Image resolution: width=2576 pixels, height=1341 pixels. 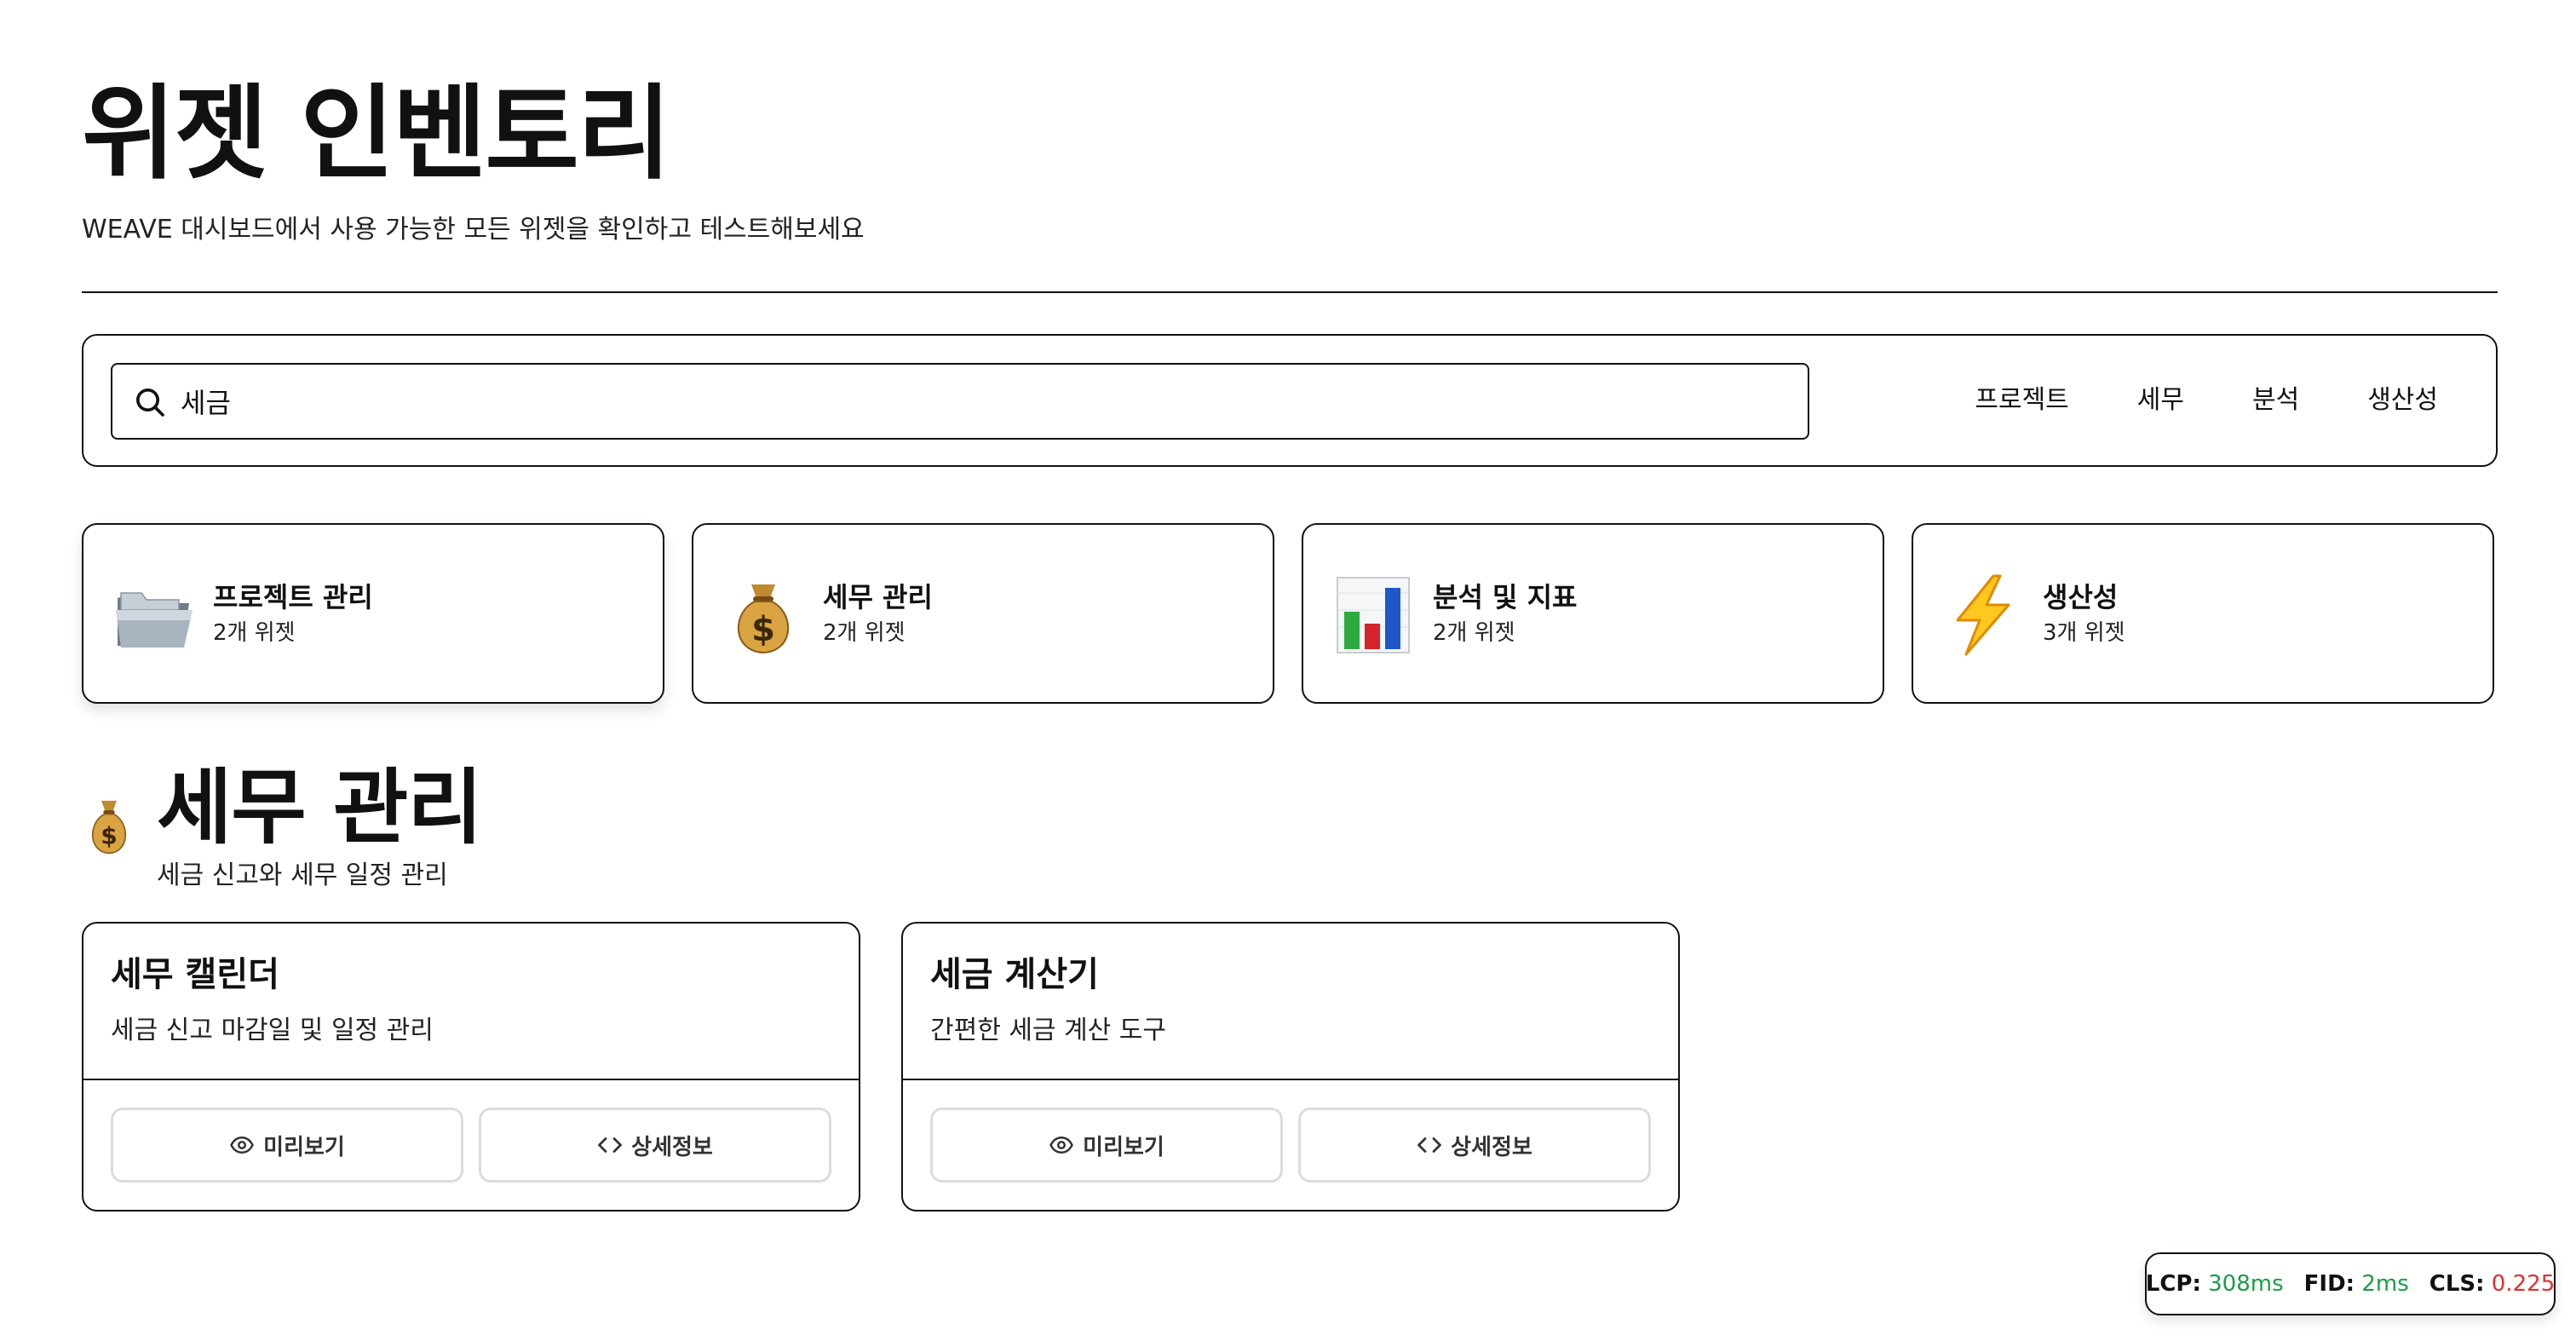 I want to click on widget-card-tax-calculator: 세금 계산기 간편한 세금 계산 도구 미리보기 상세정보, so click(x=1290, y=1067).